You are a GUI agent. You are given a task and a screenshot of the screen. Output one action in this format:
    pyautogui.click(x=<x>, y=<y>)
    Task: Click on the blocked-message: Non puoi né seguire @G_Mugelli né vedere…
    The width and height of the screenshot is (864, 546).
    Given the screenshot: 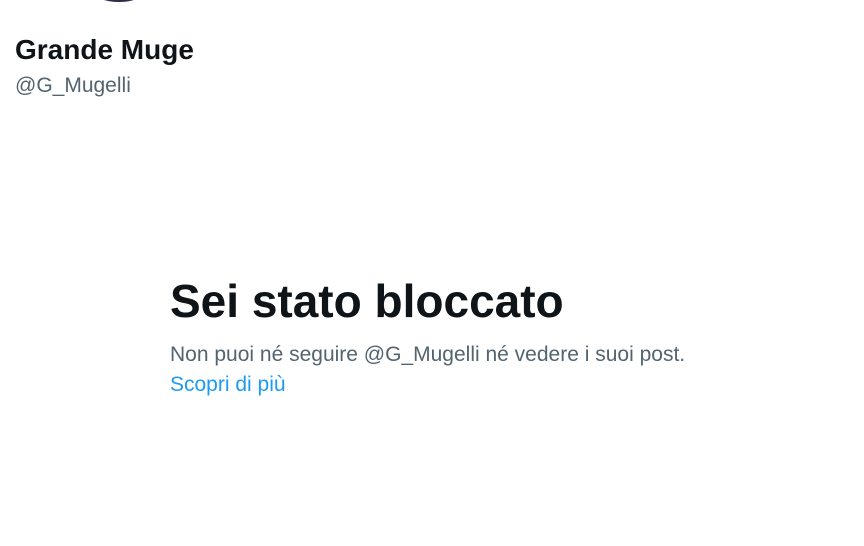 What is the action you would take?
    pyautogui.click(x=428, y=354)
    